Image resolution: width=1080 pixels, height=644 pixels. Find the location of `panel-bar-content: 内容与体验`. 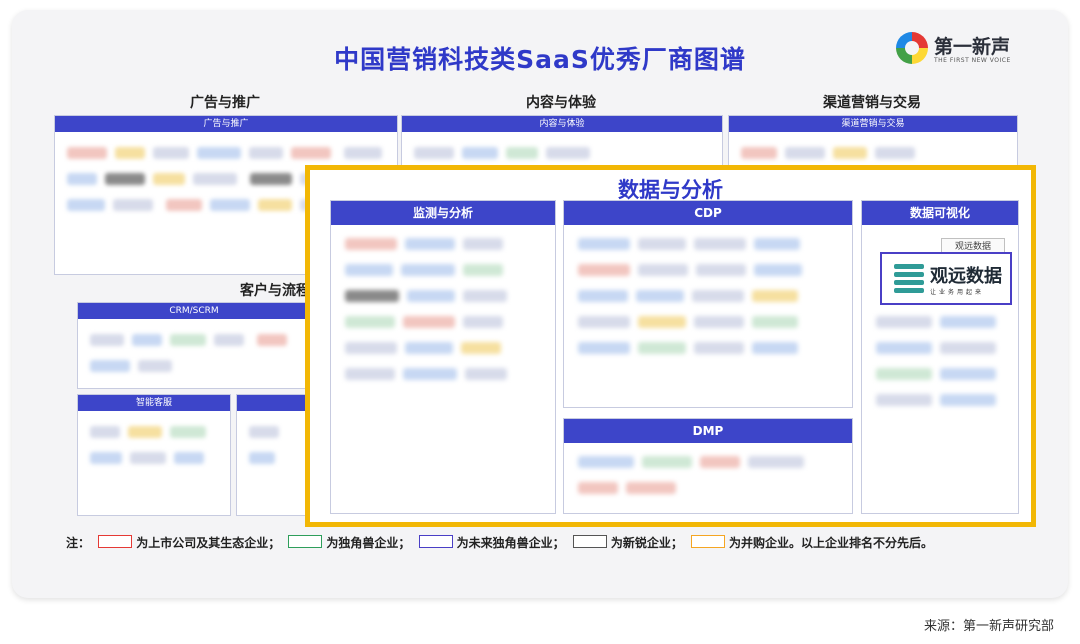

panel-bar-content: 内容与体验 is located at coordinates (562, 124).